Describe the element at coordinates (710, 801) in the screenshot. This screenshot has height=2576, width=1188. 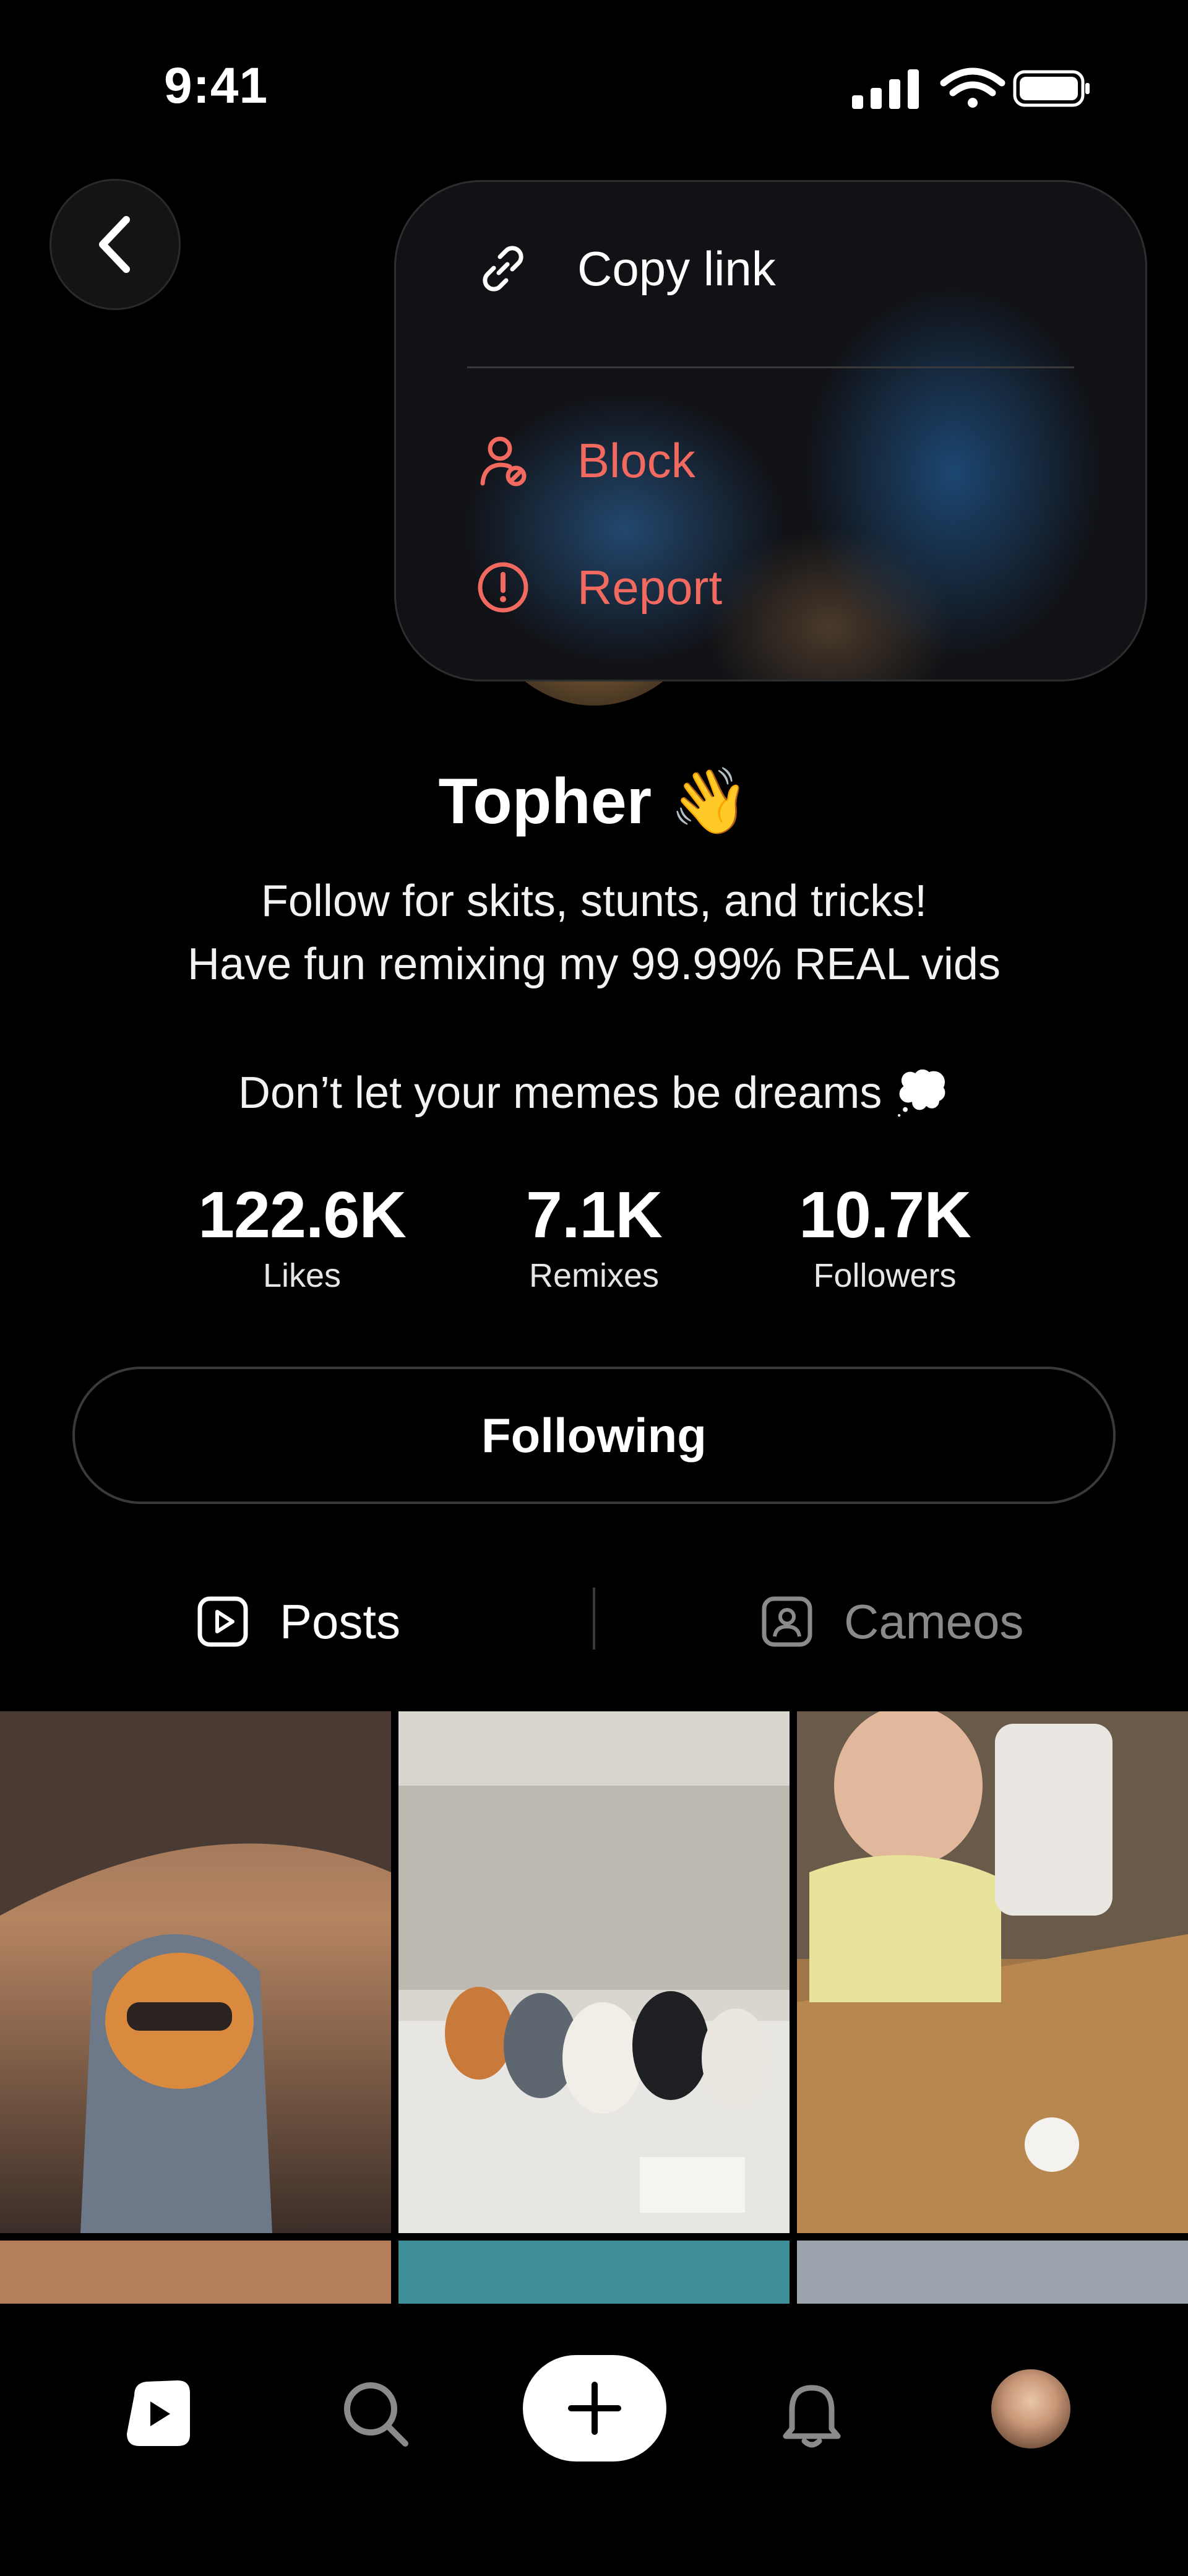
I see `wave-emoji: 👋` at that location.